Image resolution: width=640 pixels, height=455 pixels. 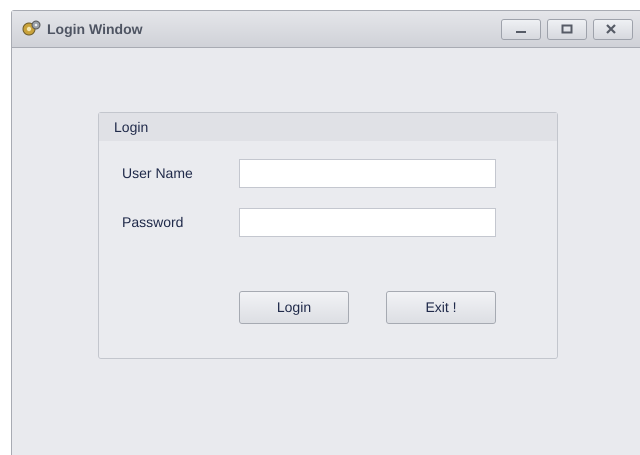 I want to click on action-button: Login, so click(x=294, y=307).